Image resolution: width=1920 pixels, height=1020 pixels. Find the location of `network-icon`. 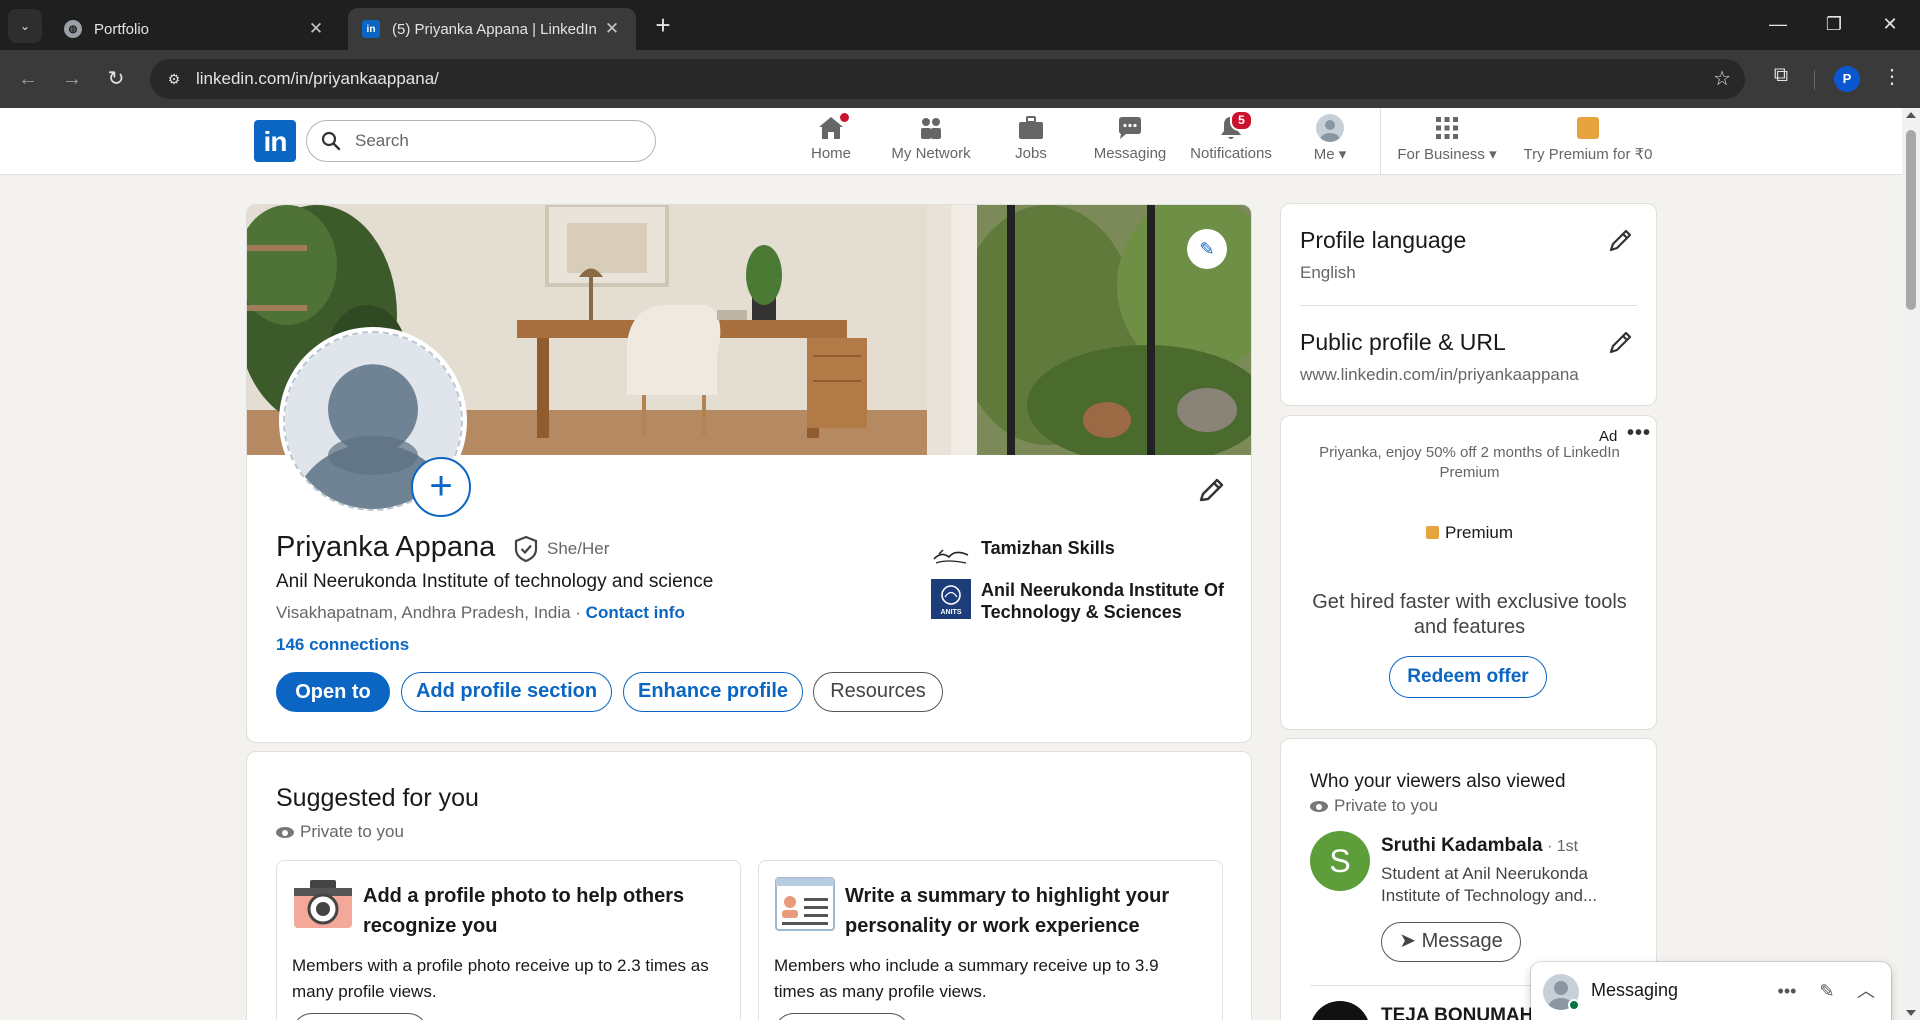

network-icon is located at coordinates (931, 128).